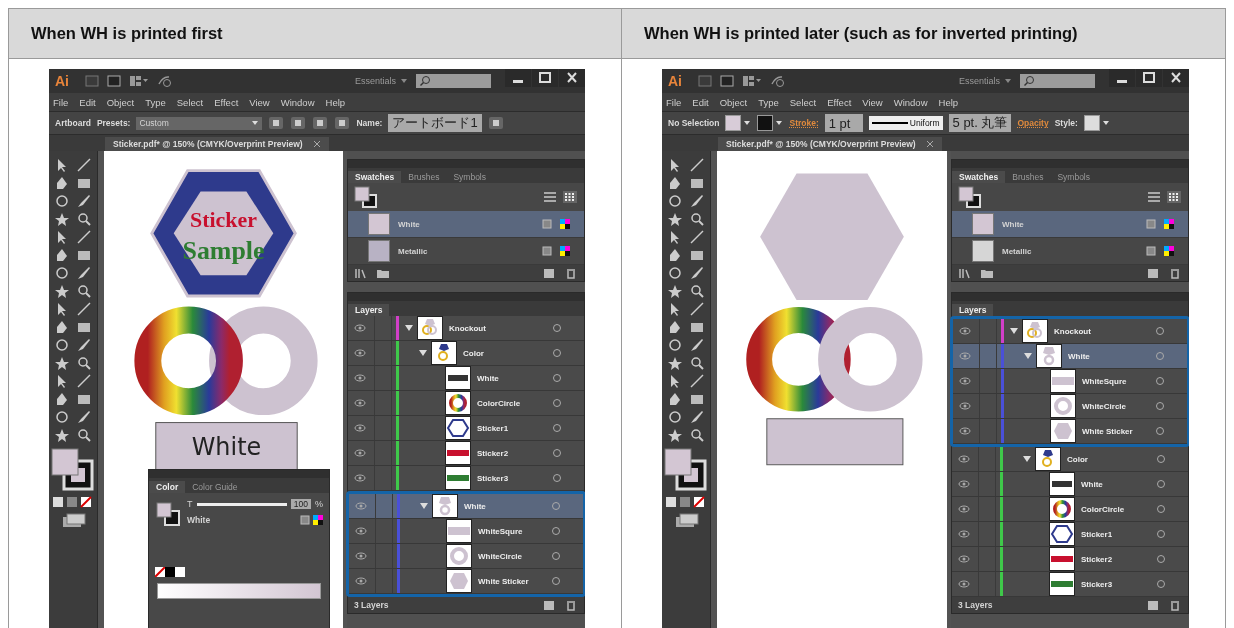 This screenshot has width=1234, height=628. Describe the element at coordinates (167, 487) in the screenshot. I see `panel-tab: Color` at that location.